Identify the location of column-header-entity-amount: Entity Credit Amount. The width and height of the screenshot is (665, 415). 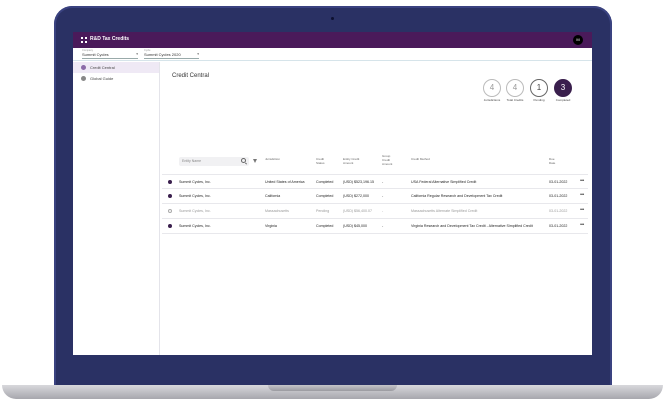
(356, 161).